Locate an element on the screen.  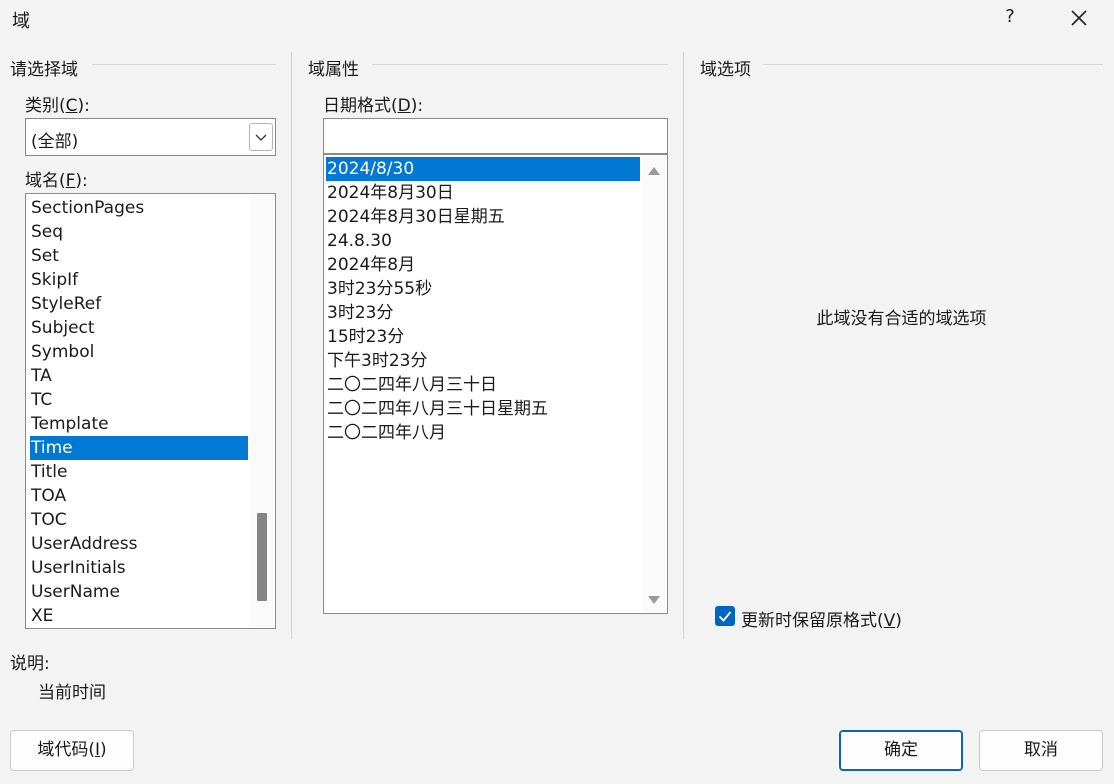
field-options-group-title: 域选项 is located at coordinates (725, 70).